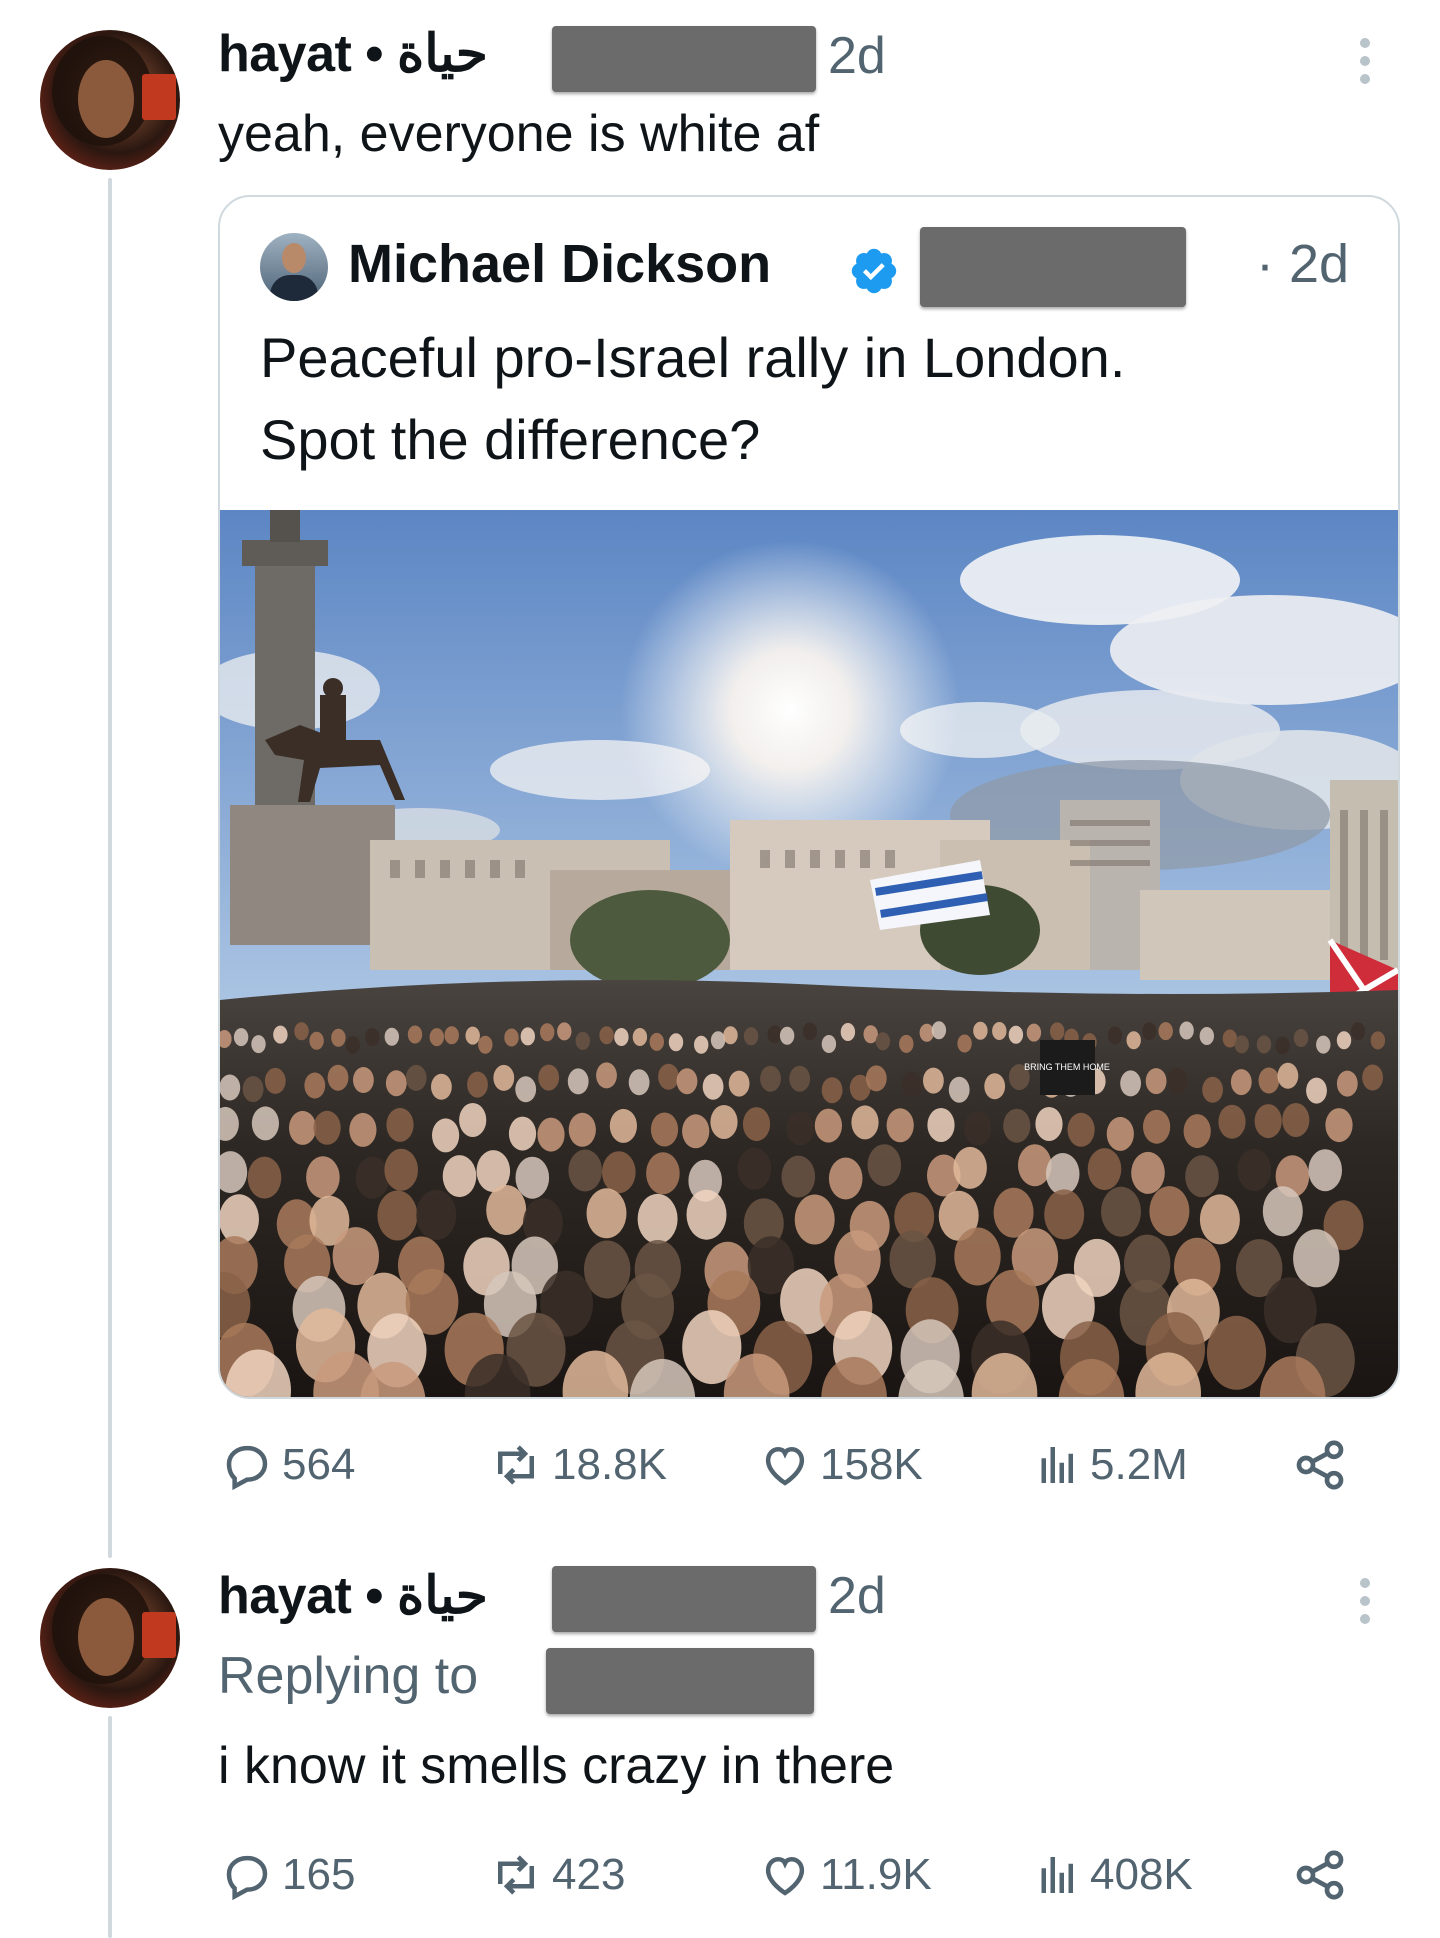 The width and height of the screenshot is (1440, 1938). What do you see at coordinates (294, 267) in the screenshot?
I see `quoted-avatar` at bounding box center [294, 267].